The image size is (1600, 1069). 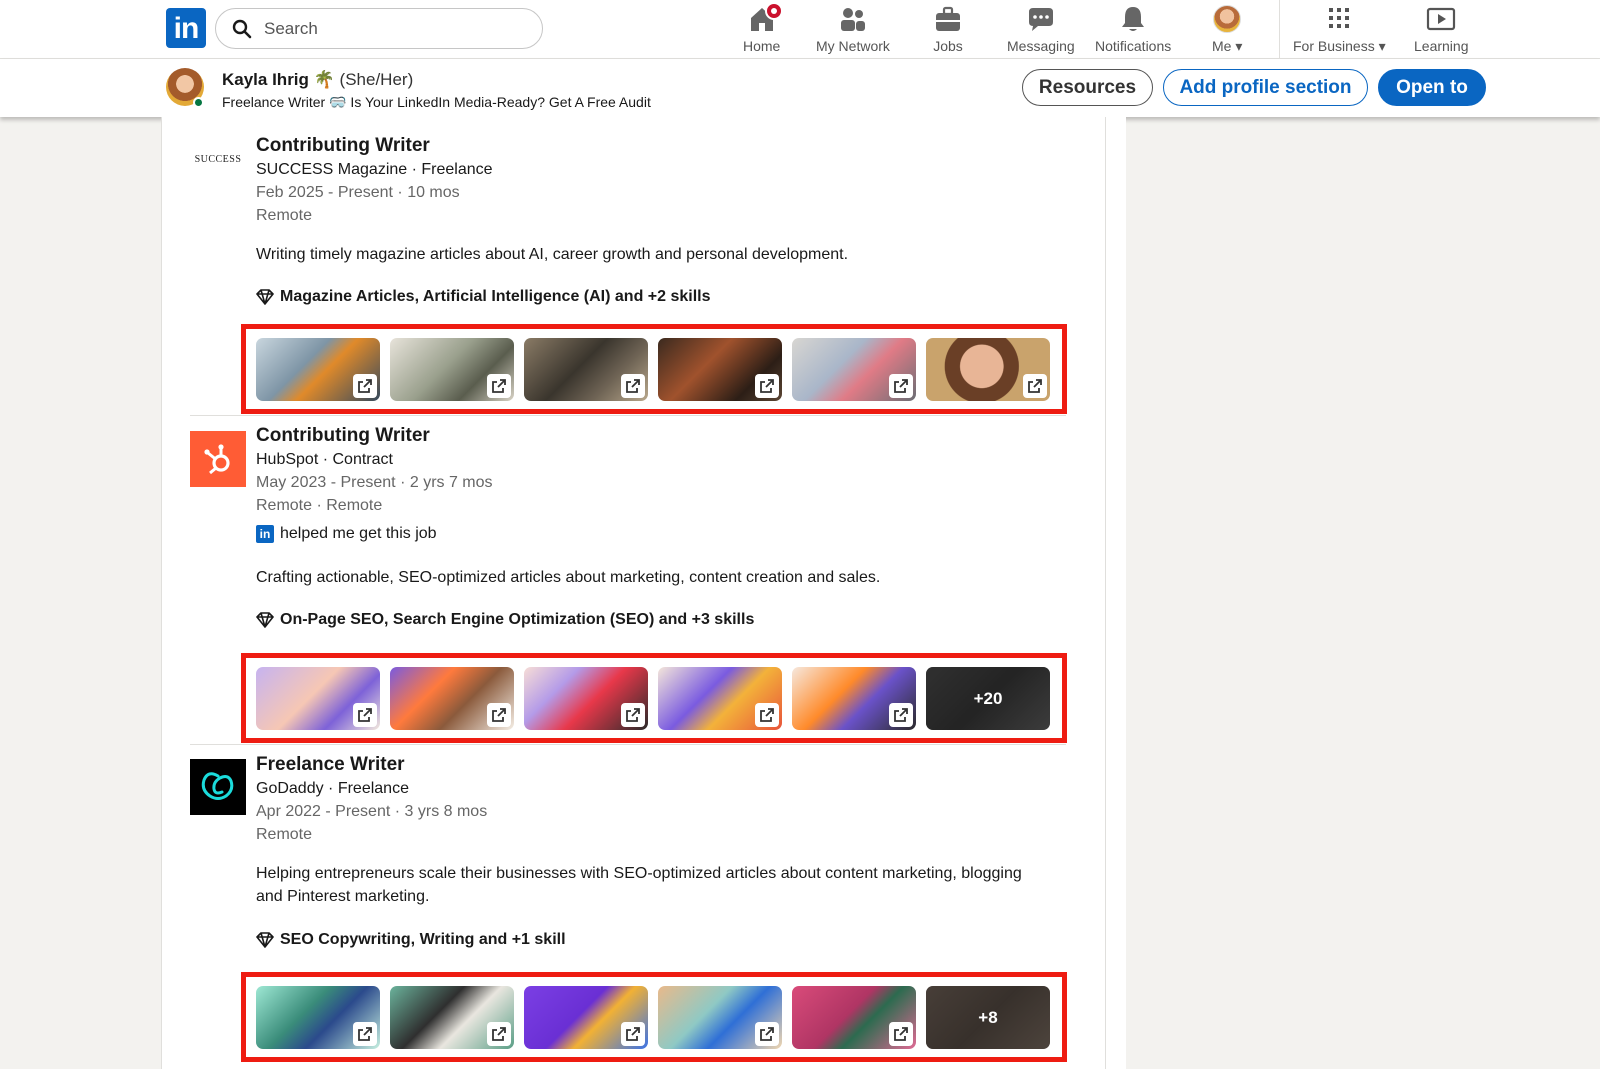 I want to click on godaddy-logo-icon, so click(x=217, y=786).